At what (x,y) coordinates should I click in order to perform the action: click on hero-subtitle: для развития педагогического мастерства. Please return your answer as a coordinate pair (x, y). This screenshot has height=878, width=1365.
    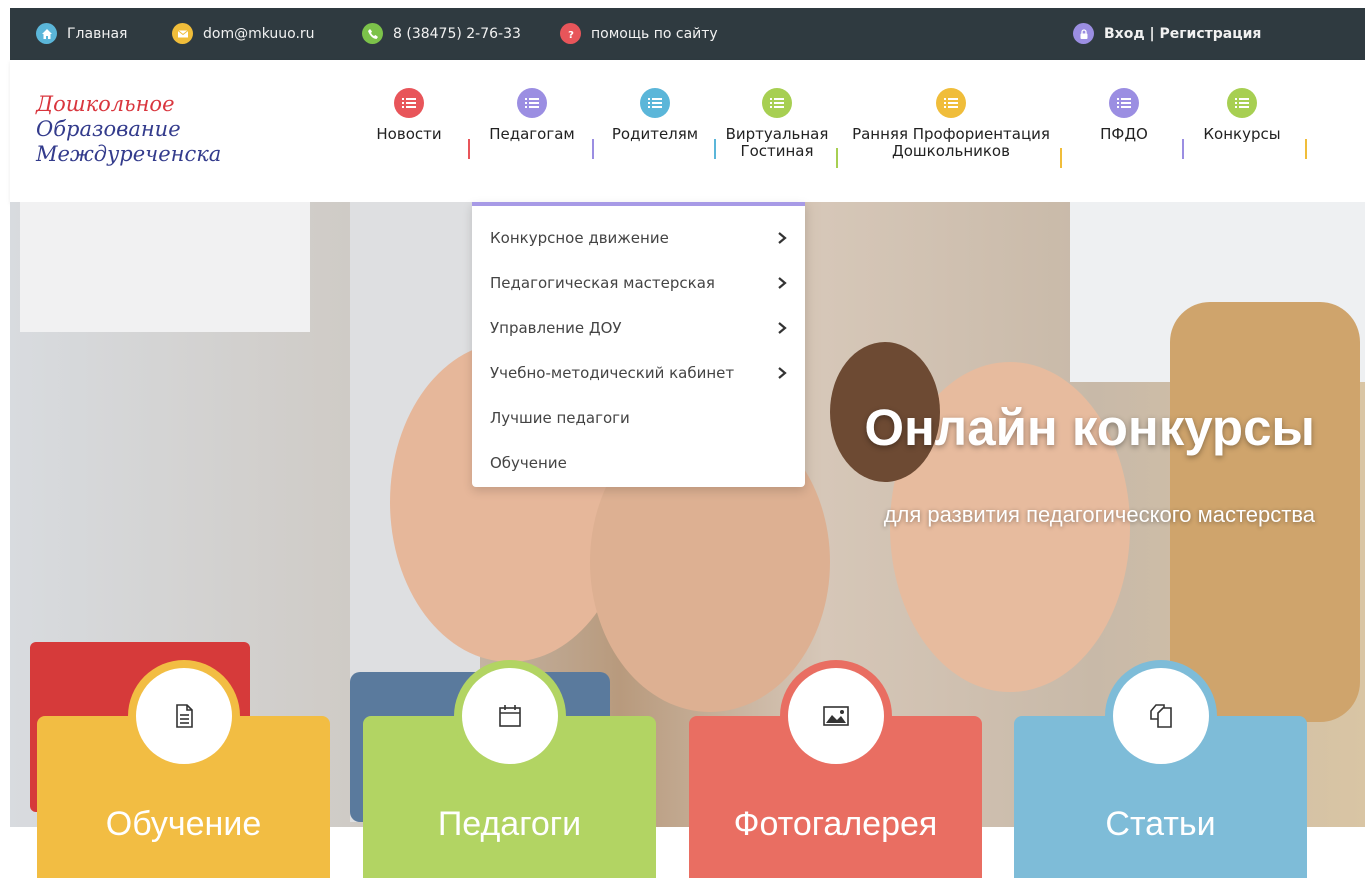
    Looking at the image, I should click on (1099, 514).